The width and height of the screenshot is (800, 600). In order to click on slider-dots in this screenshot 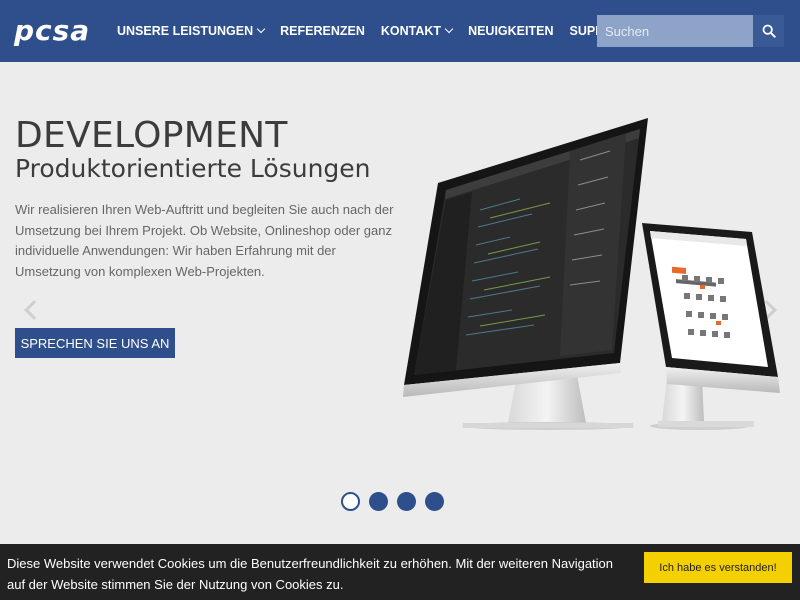, I will do `click(397, 501)`.